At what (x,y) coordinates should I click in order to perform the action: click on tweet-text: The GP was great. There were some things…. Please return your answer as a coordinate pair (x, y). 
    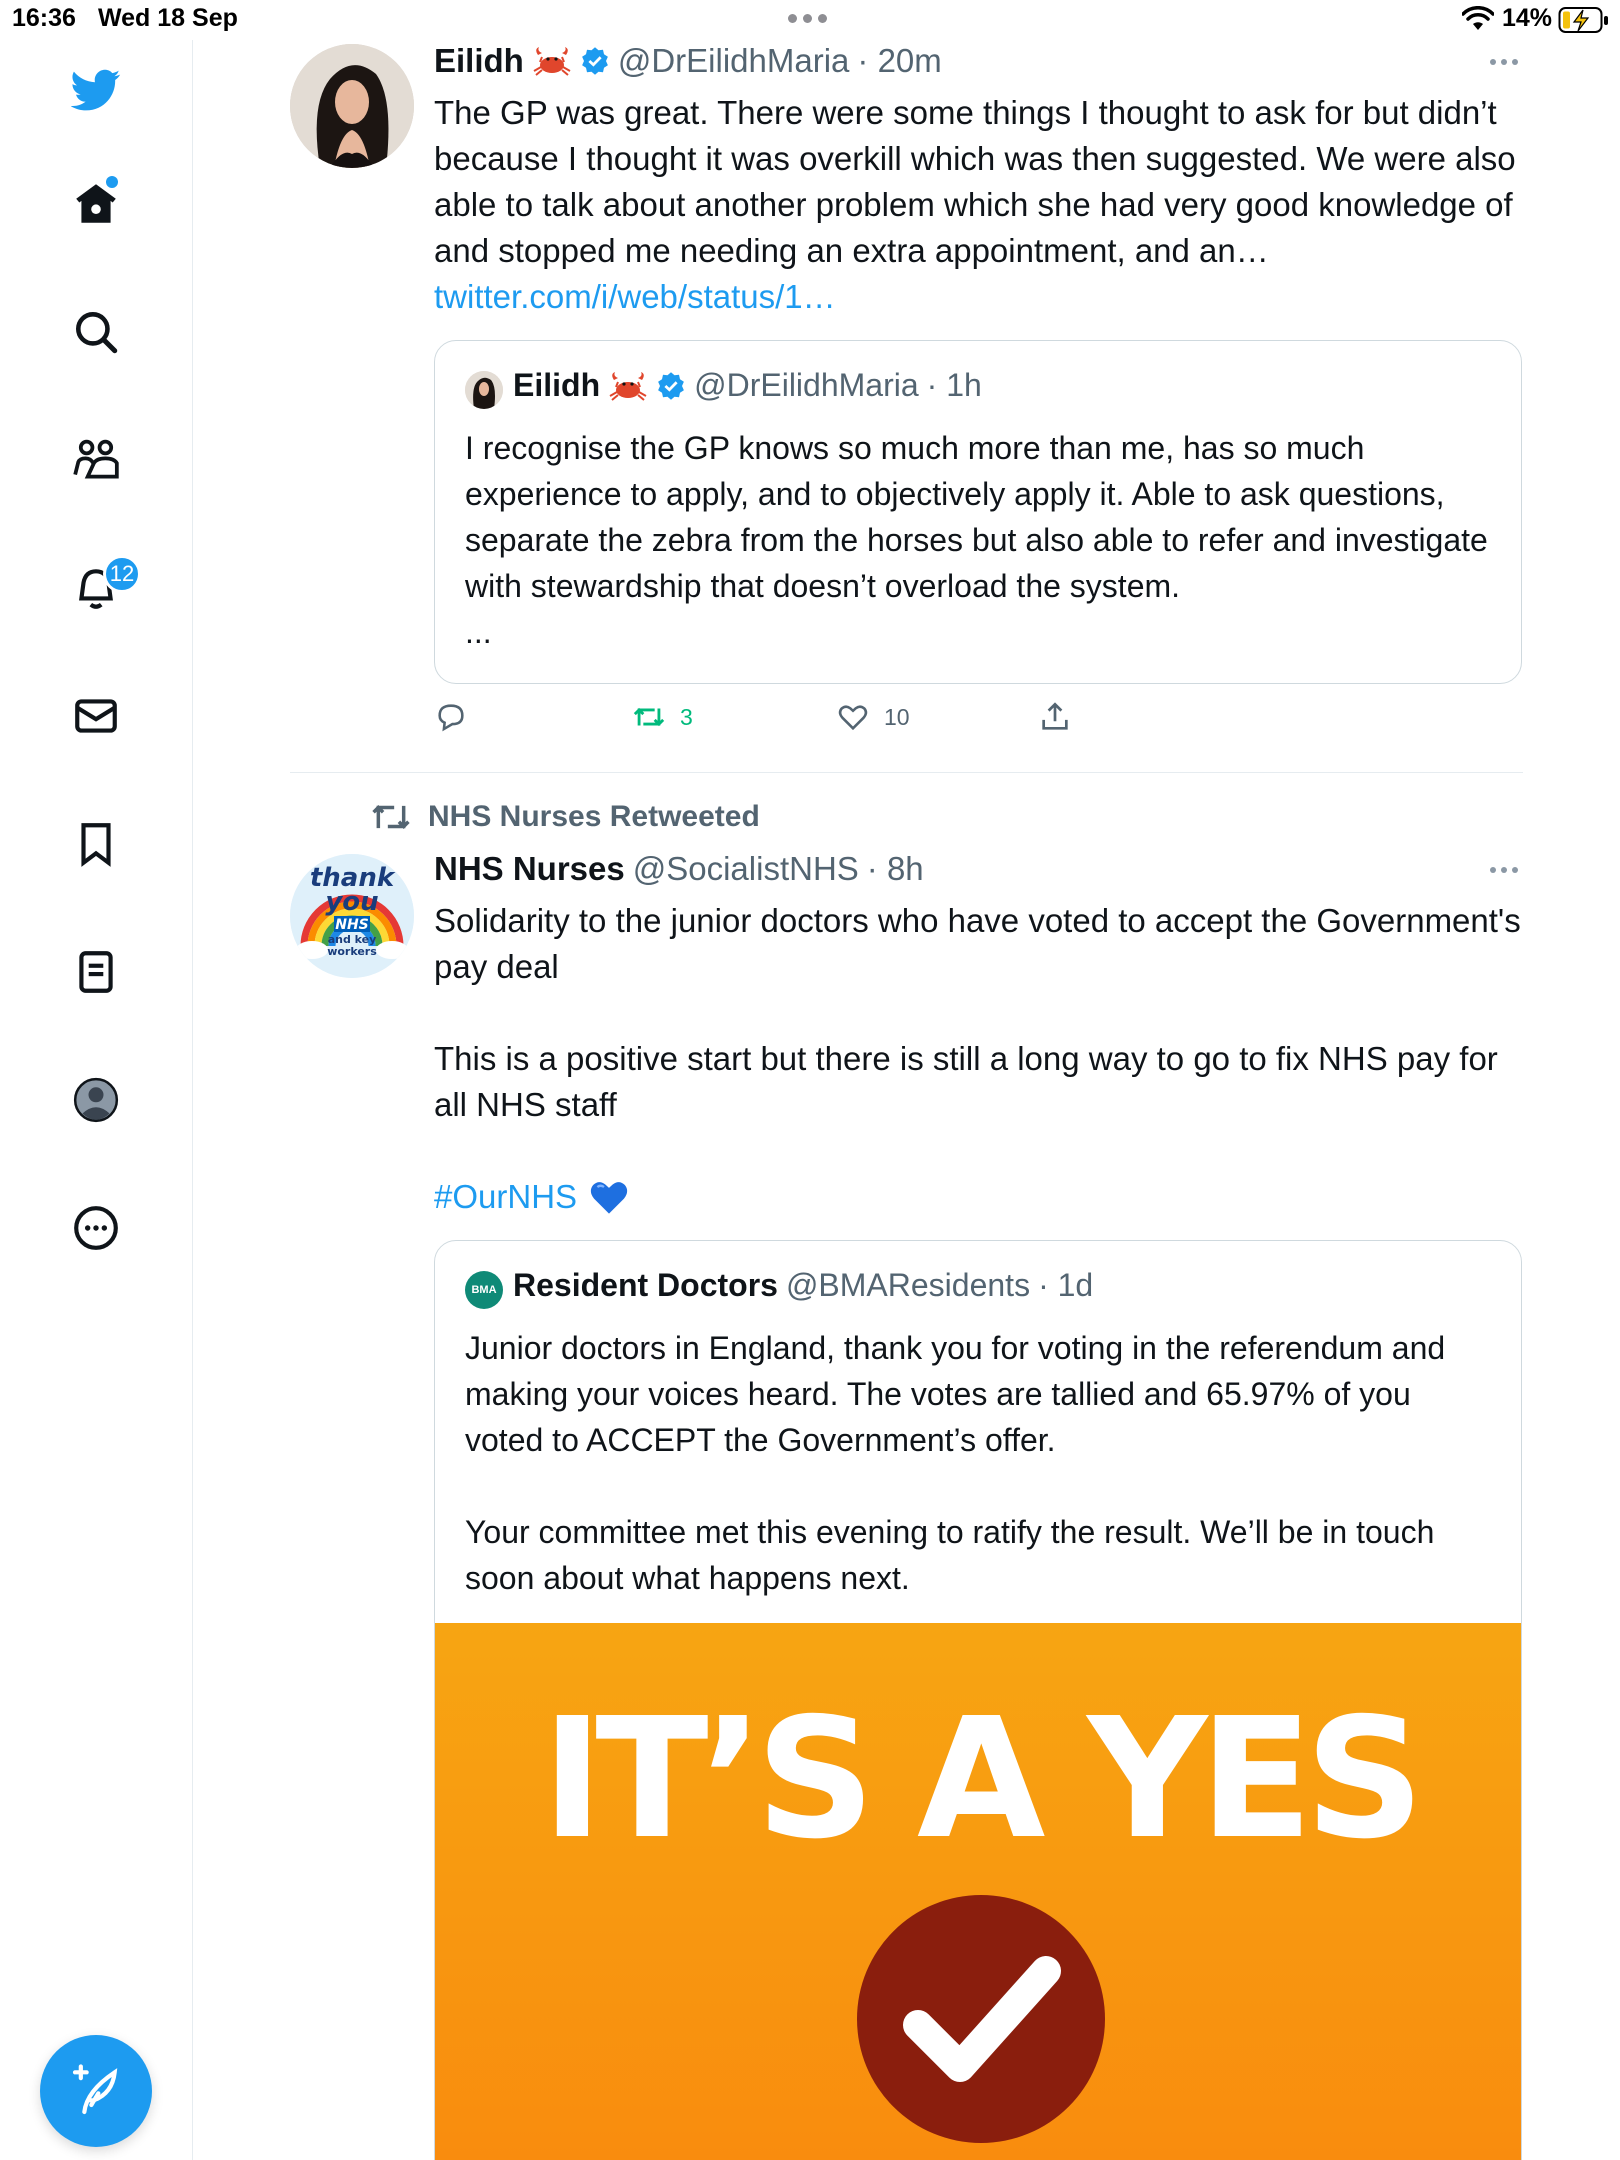
    Looking at the image, I should click on (979, 205).